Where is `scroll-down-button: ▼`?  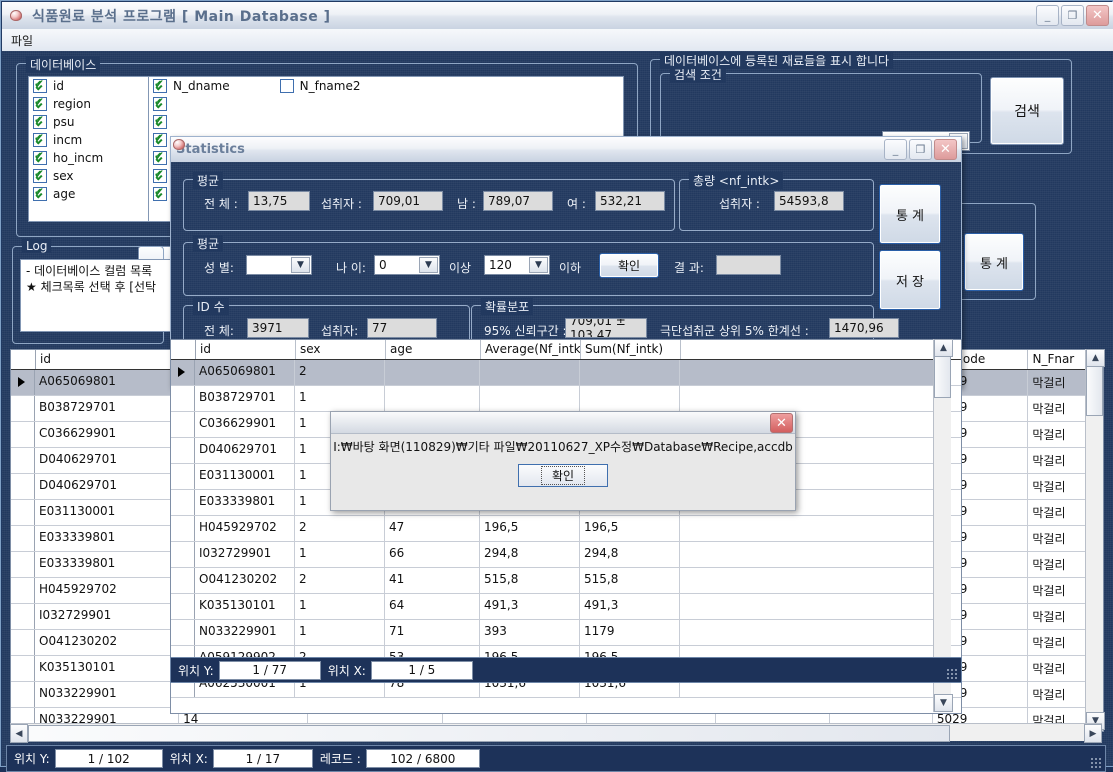
scroll-down-button: ▼ is located at coordinates (943, 703).